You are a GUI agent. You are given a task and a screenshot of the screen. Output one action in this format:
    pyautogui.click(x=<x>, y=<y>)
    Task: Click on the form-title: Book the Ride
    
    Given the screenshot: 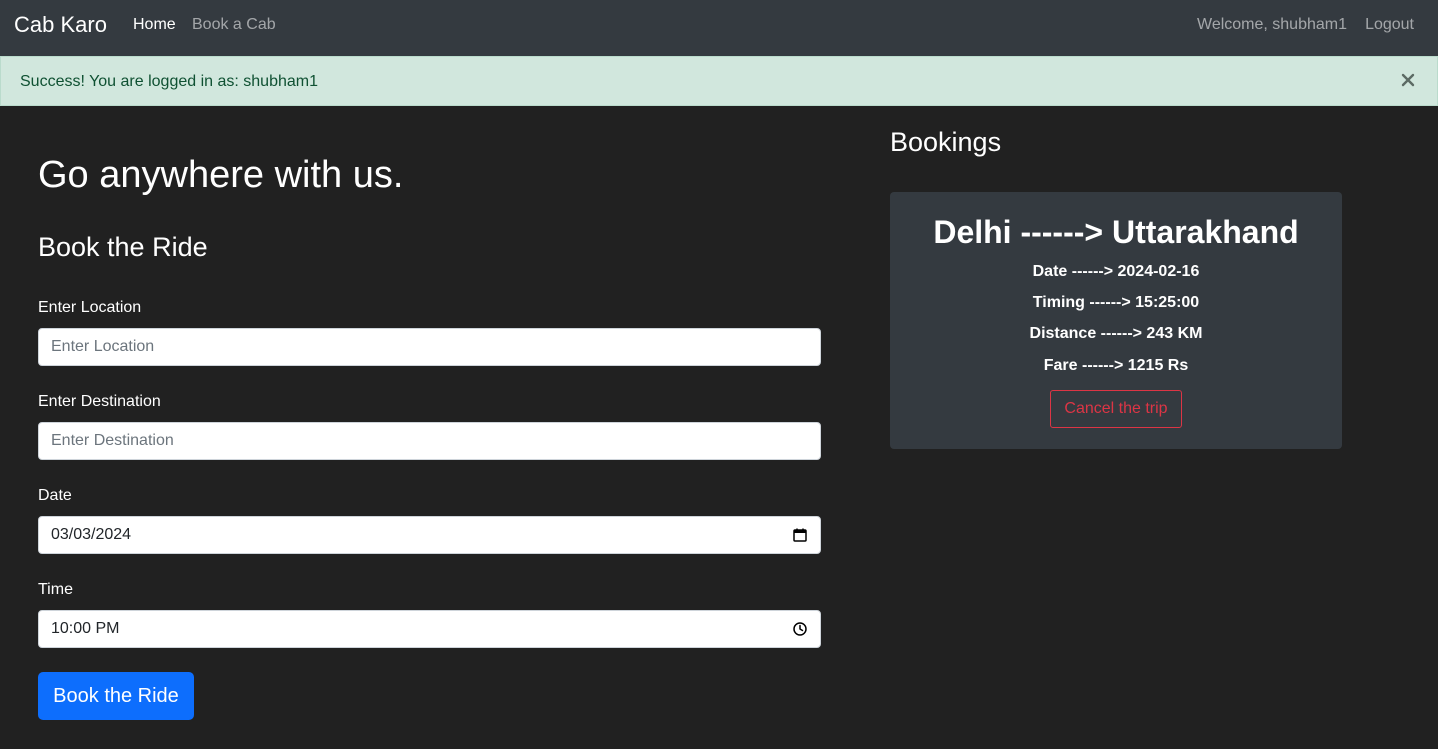 What is the action you would take?
    pyautogui.click(x=123, y=247)
    